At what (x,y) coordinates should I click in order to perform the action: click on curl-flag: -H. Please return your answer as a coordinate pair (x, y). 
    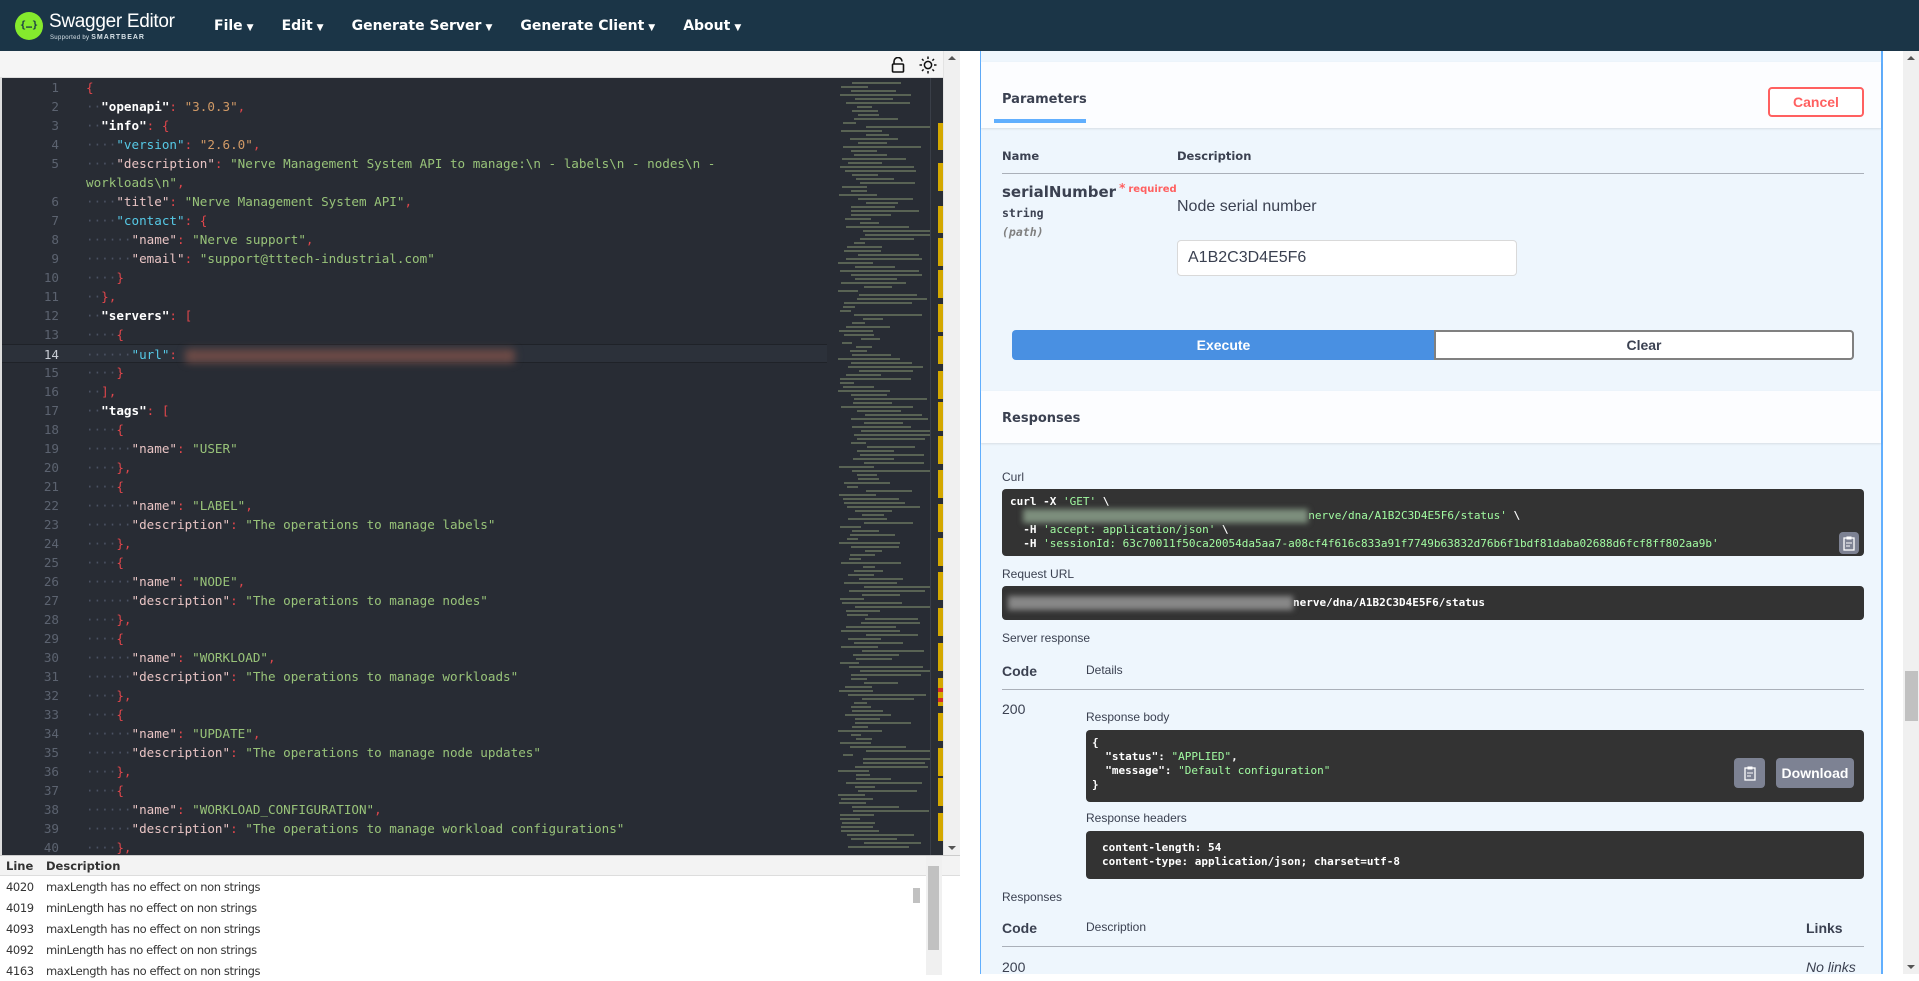
    Looking at the image, I should click on (1027, 529).